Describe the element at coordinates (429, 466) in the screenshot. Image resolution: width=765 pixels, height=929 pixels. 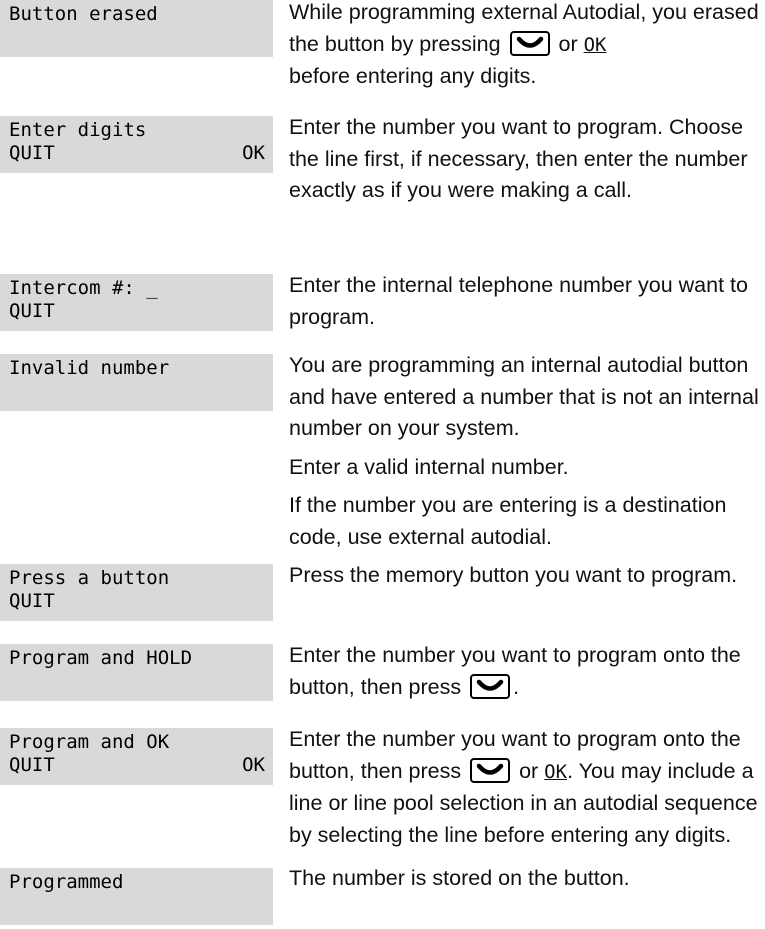
I see `desc-paragraph: Enter a valid internal number.` at that location.